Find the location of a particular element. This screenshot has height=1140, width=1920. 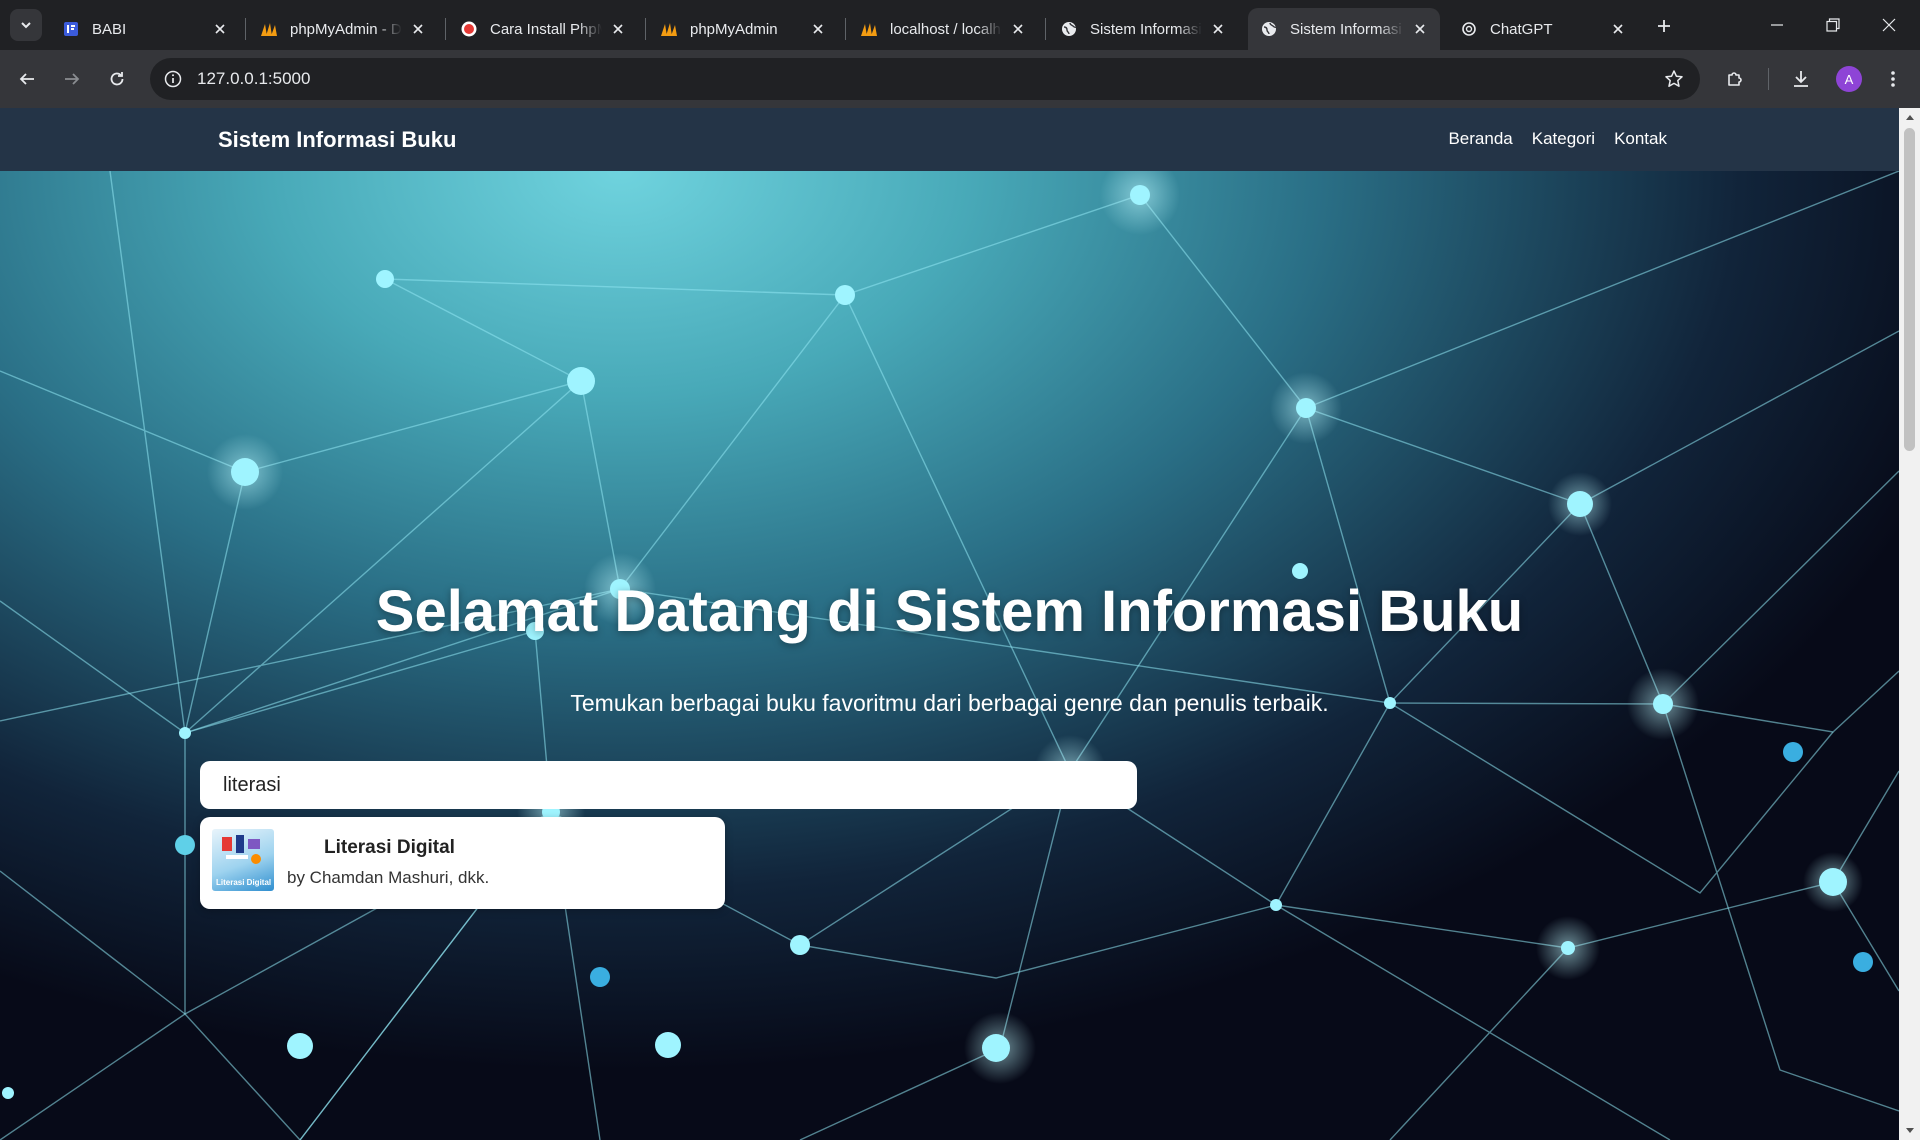

tab-title: localhost / localhost is located at coordinates (946, 29).